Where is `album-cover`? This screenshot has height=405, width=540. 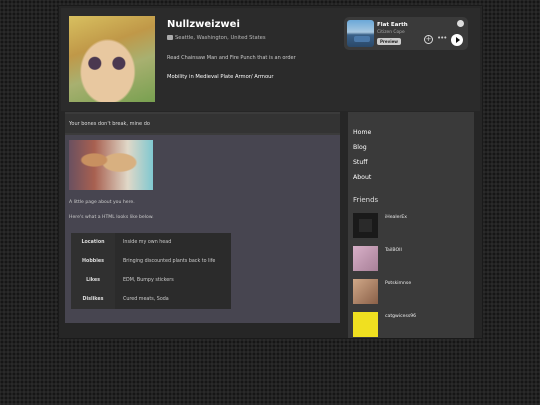 album-cover is located at coordinates (360, 33).